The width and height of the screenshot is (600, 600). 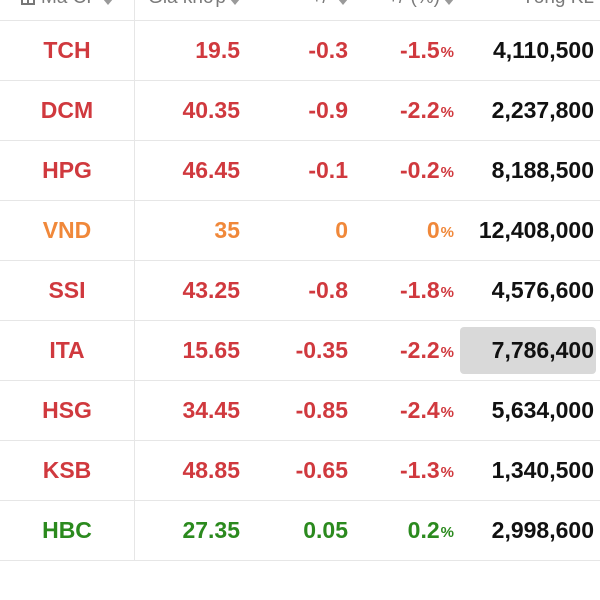 I want to click on change-value: -0.9, so click(x=328, y=110).